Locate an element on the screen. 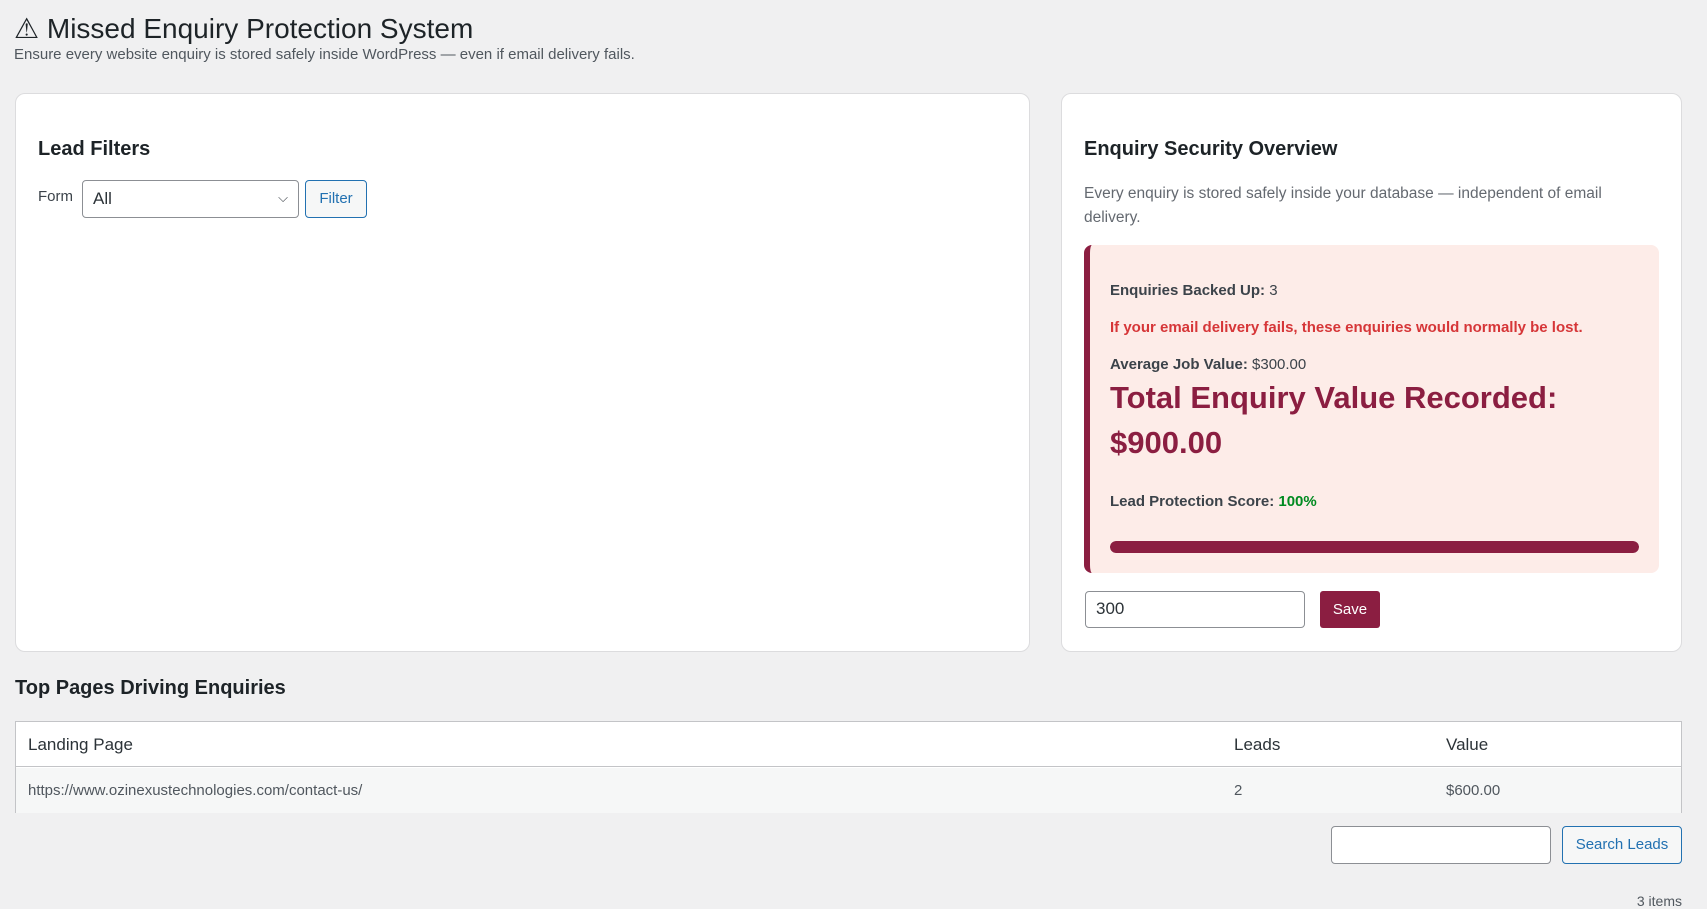  avg-value: $300.00 is located at coordinates (1279, 364).